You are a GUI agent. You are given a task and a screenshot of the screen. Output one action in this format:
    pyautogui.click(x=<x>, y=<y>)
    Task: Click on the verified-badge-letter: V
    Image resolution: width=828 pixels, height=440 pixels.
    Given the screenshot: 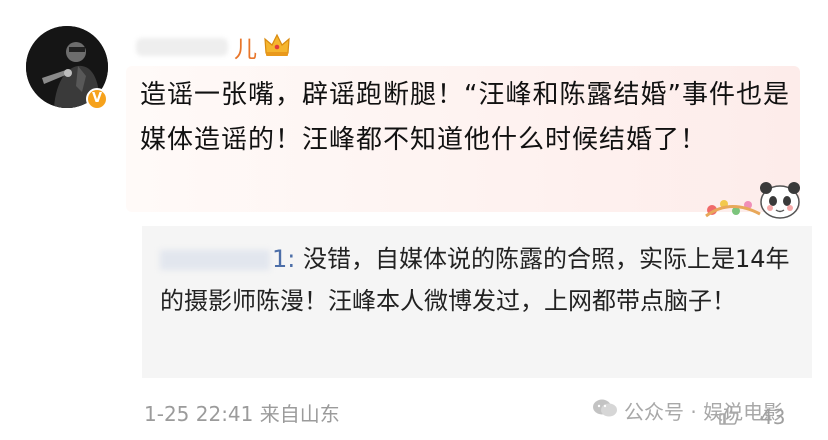 What is the action you would take?
    pyautogui.click(x=97, y=98)
    